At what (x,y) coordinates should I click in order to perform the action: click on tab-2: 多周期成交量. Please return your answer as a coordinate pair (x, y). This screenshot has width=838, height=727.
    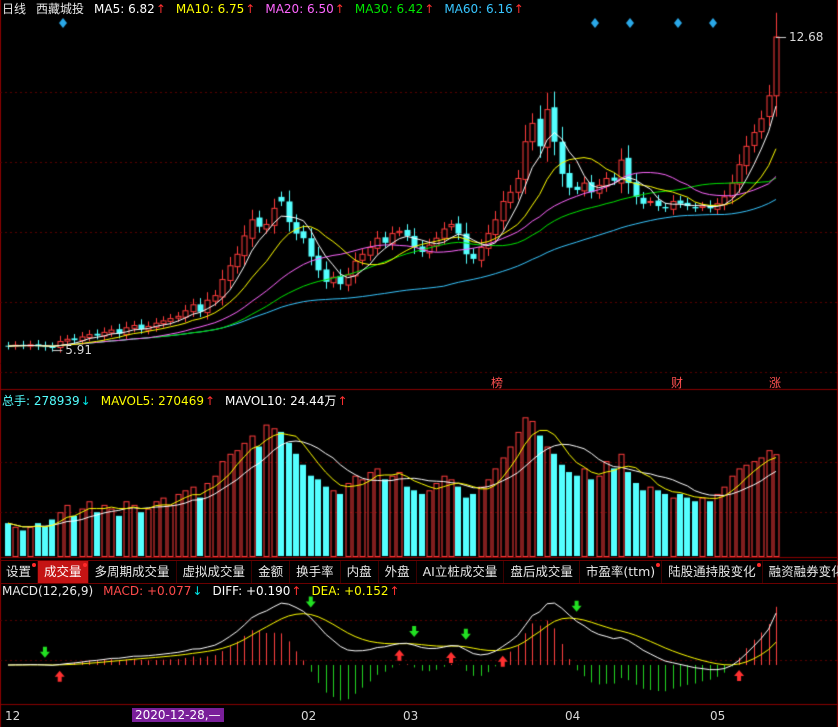
    Looking at the image, I should click on (133, 572).